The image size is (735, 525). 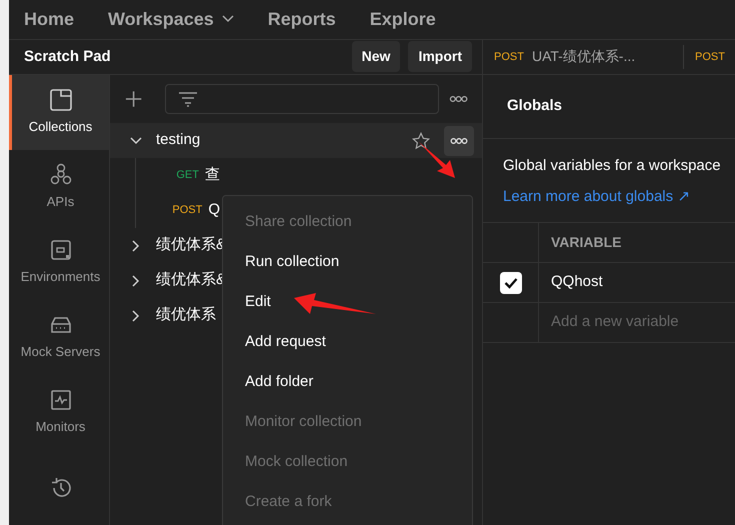 I want to click on panel-title: Globals, so click(x=534, y=106).